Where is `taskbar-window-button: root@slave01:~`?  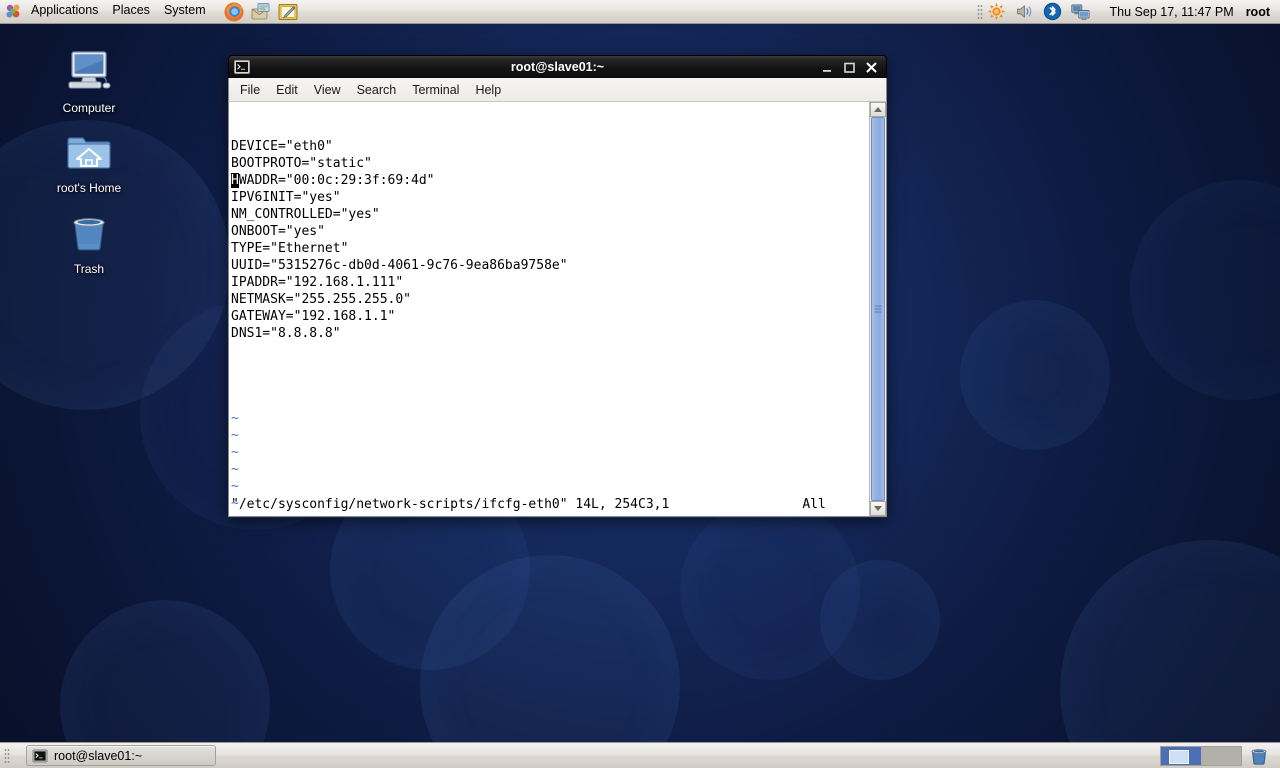
taskbar-window-button: root@slave01:~ is located at coordinates (121, 755).